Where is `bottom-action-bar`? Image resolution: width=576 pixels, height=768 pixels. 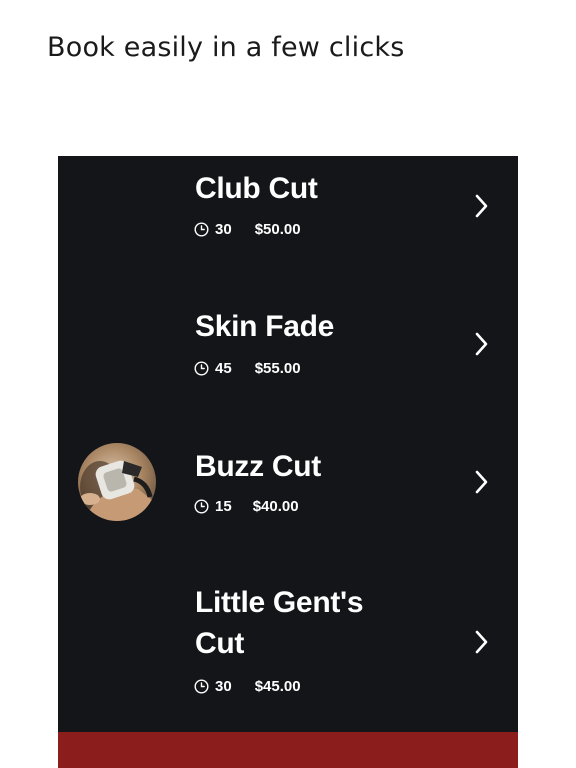
bottom-action-bar is located at coordinates (288, 750).